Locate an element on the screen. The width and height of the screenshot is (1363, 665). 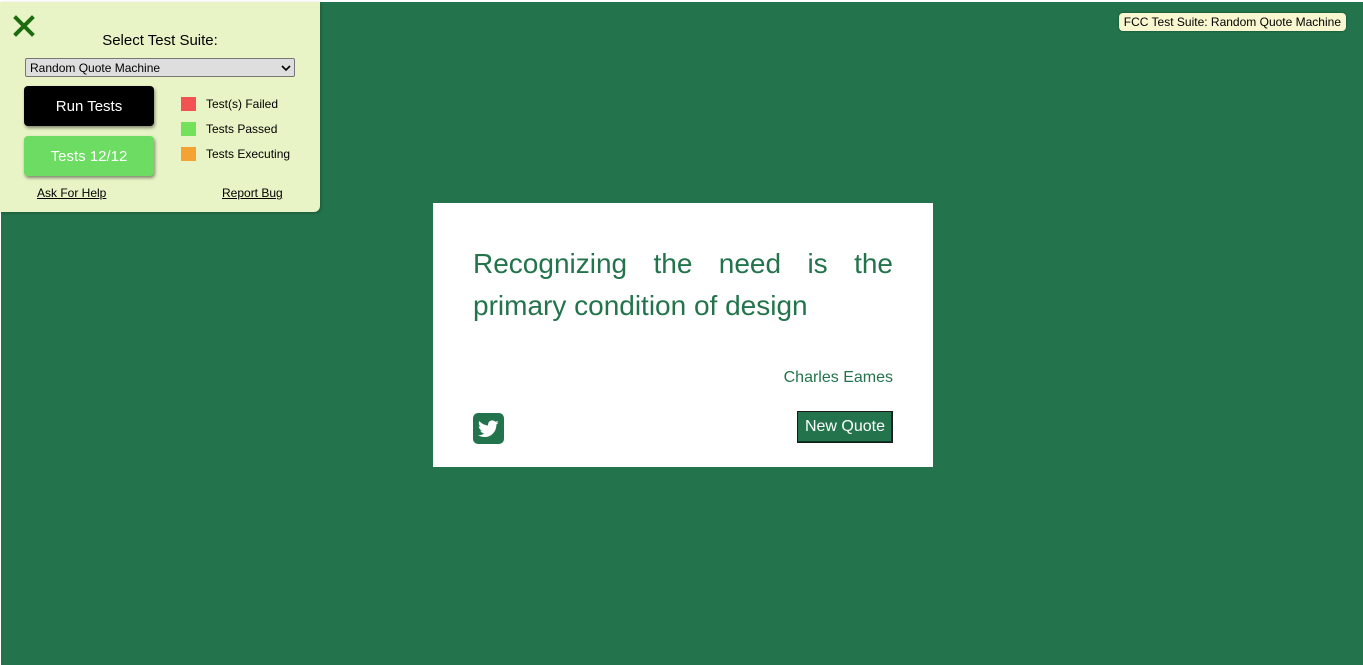
legend-failed-label: Test(s) Failed is located at coordinates (242, 104).